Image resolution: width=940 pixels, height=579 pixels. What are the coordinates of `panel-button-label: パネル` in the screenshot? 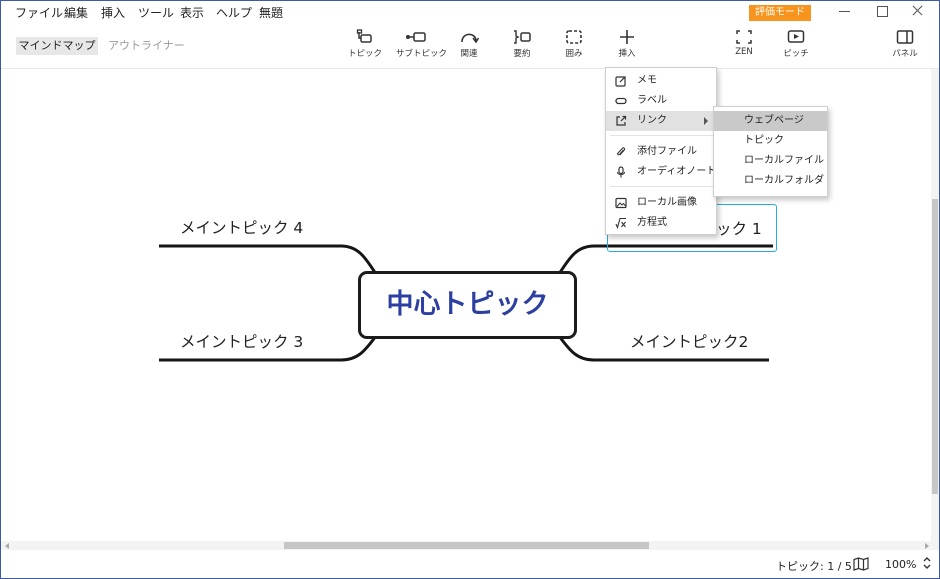 It's located at (905, 54).